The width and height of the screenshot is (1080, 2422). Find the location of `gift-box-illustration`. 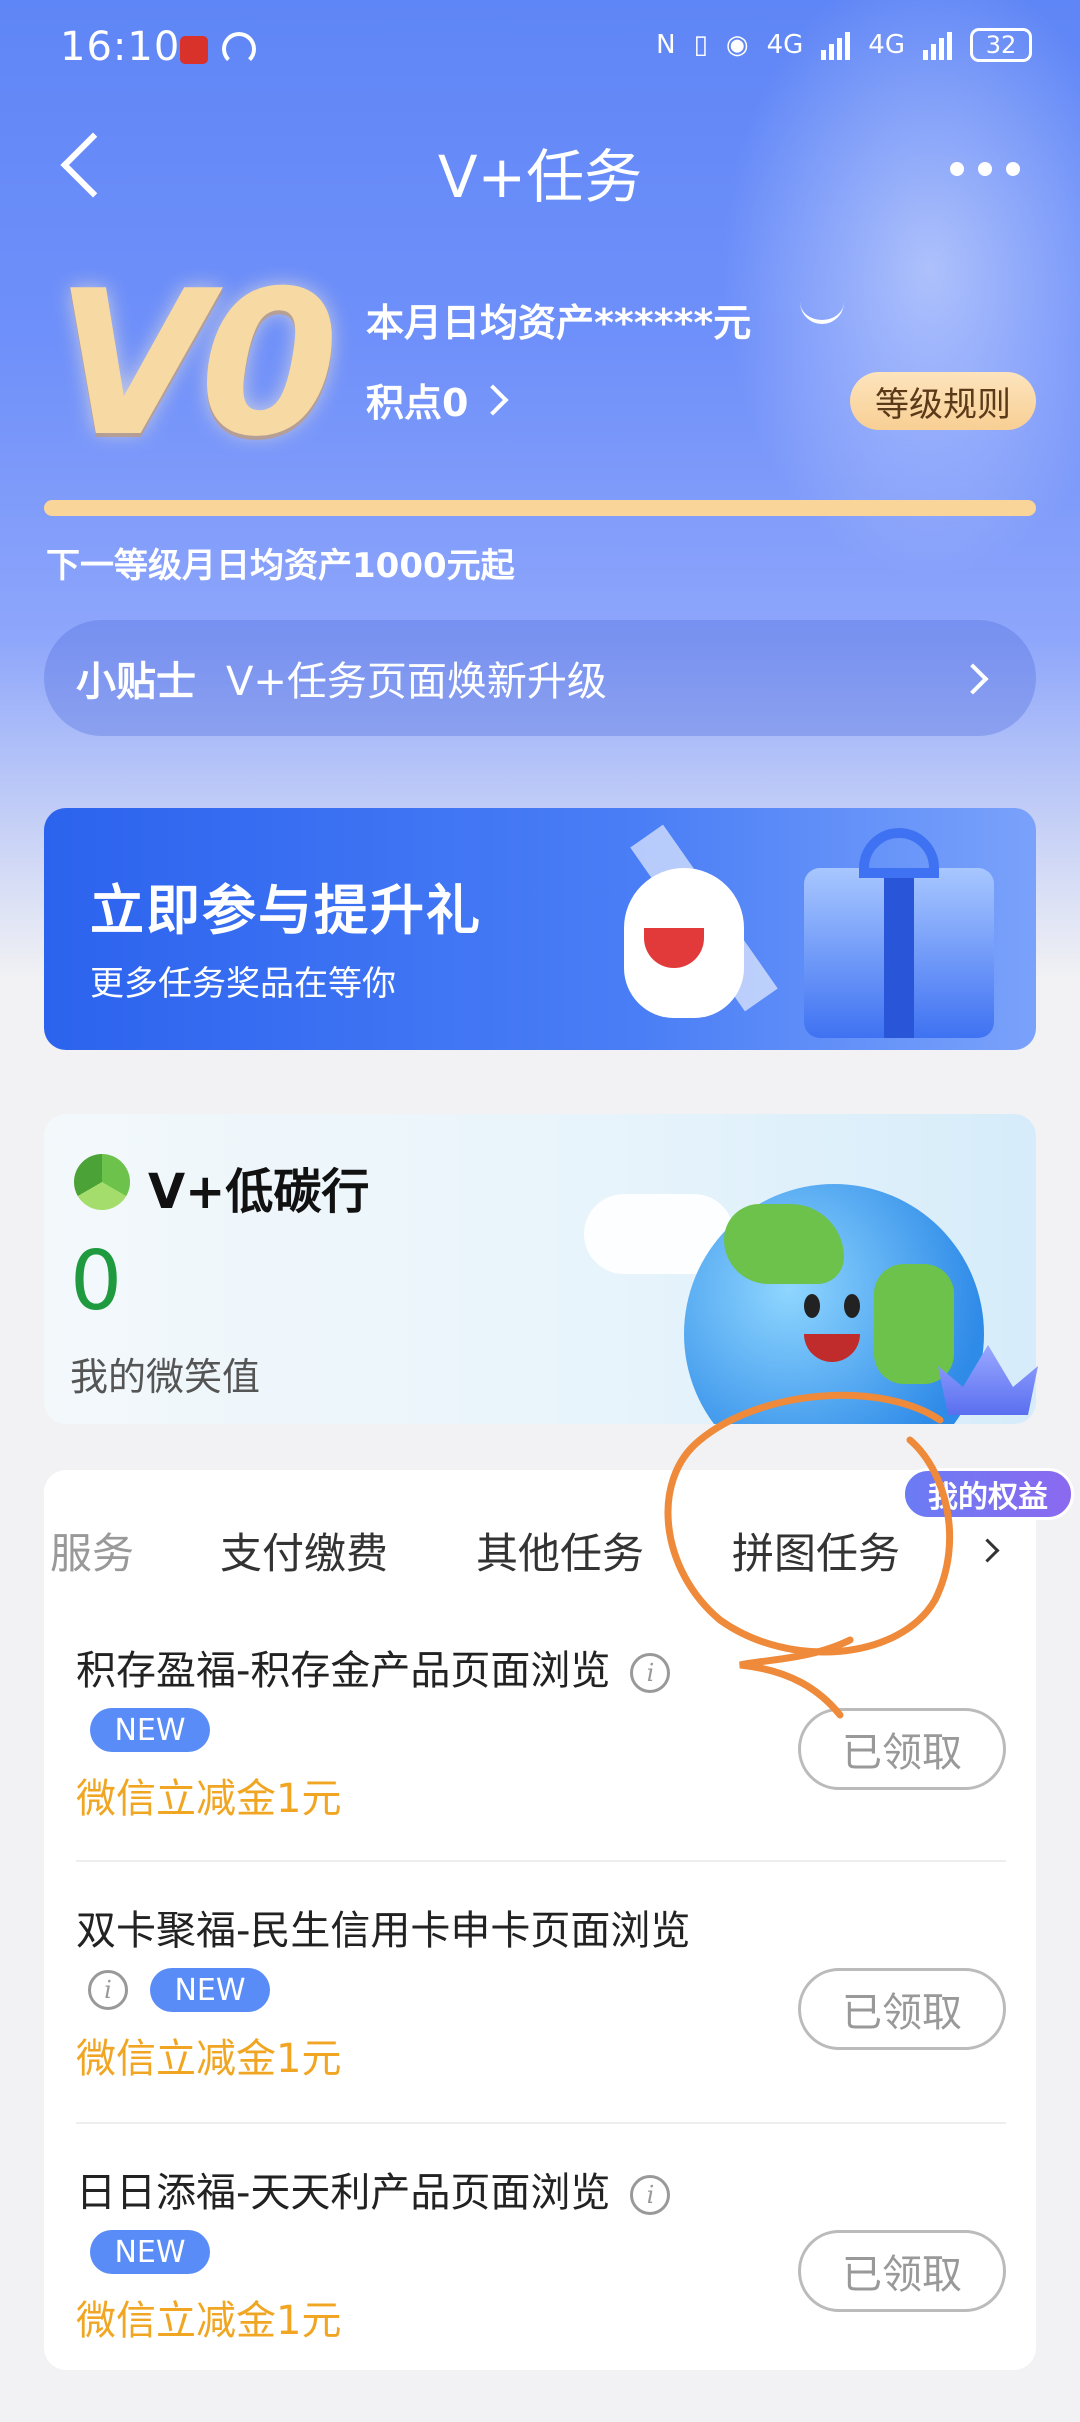

gift-box-illustration is located at coordinates (899, 933).